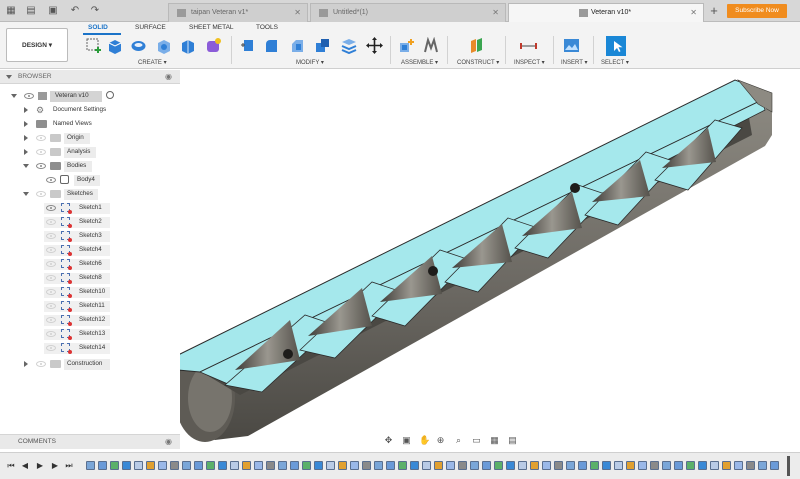 This screenshot has width=800, height=479. What do you see at coordinates (476, 45) in the screenshot?
I see `offset-plane-icon` at bounding box center [476, 45].